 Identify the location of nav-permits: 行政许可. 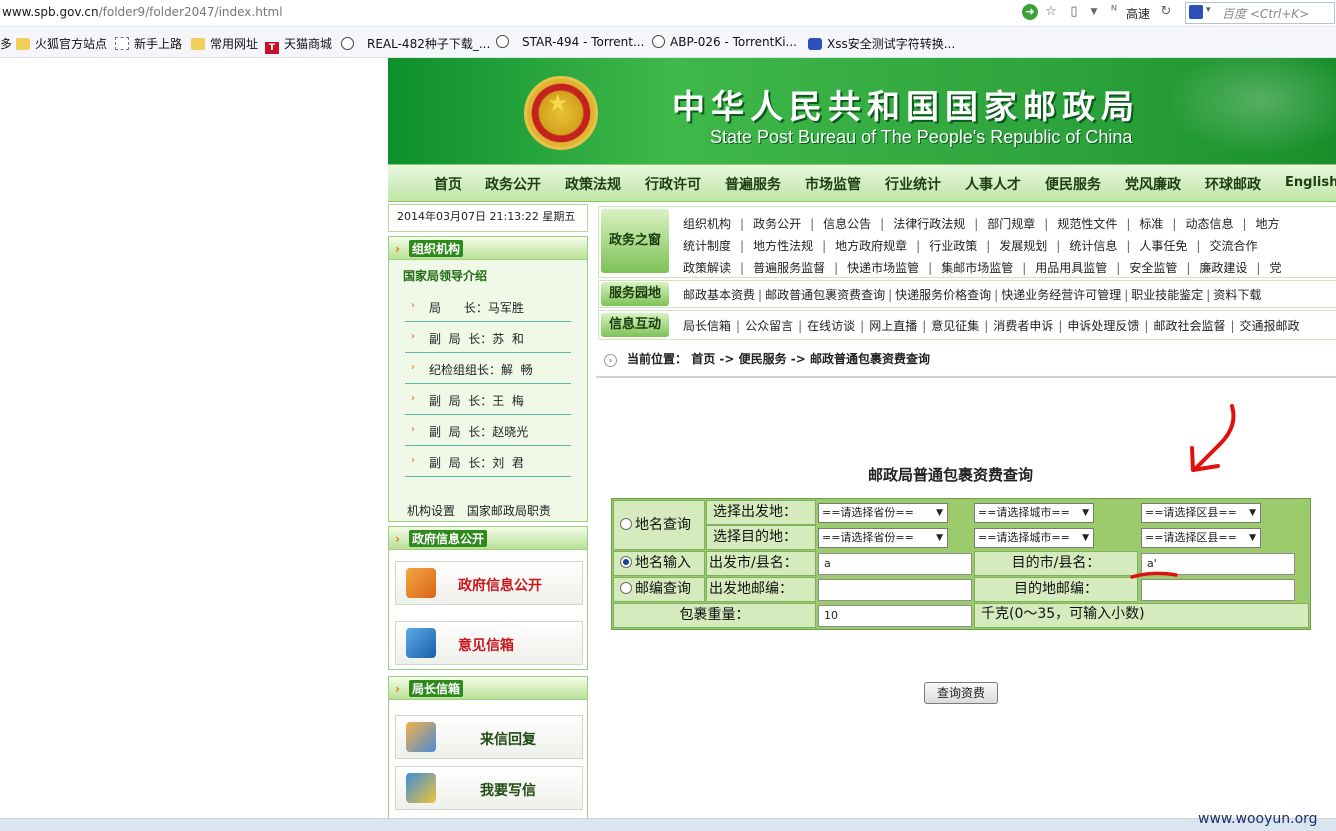
(673, 184).